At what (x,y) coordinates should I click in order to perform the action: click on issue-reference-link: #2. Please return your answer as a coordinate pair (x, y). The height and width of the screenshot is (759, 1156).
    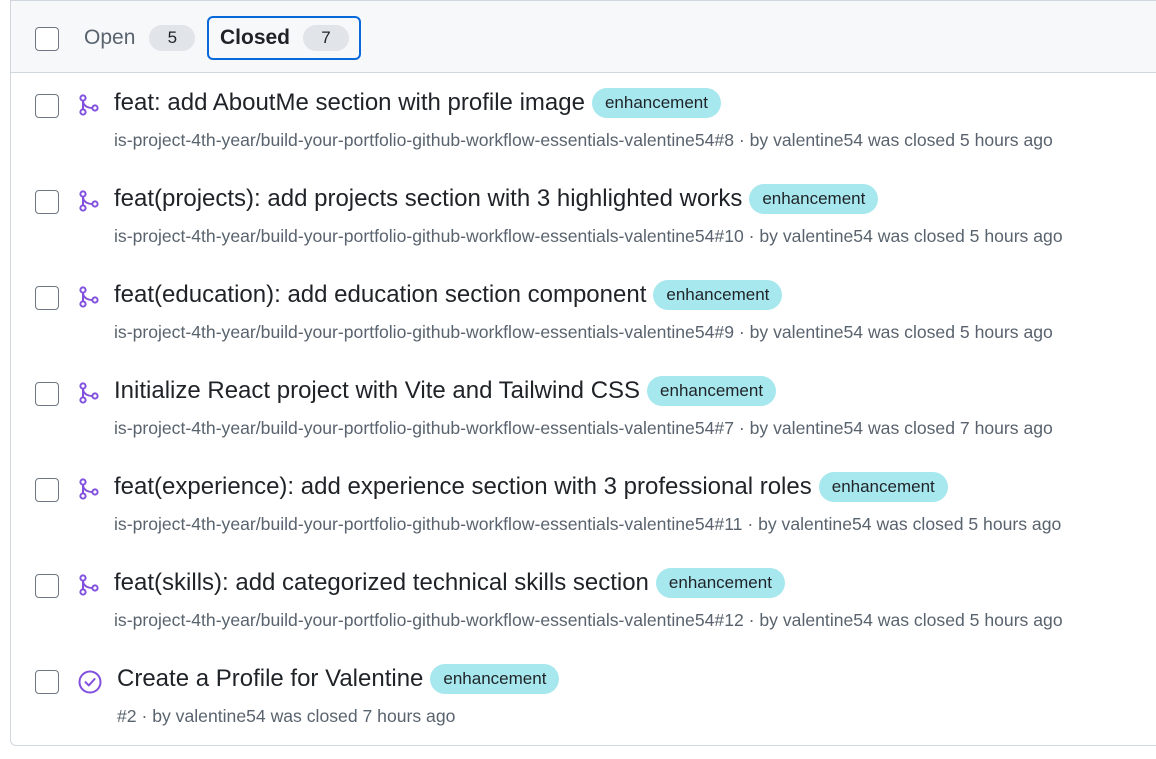
    Looking at the image, I should click on (127, 716).